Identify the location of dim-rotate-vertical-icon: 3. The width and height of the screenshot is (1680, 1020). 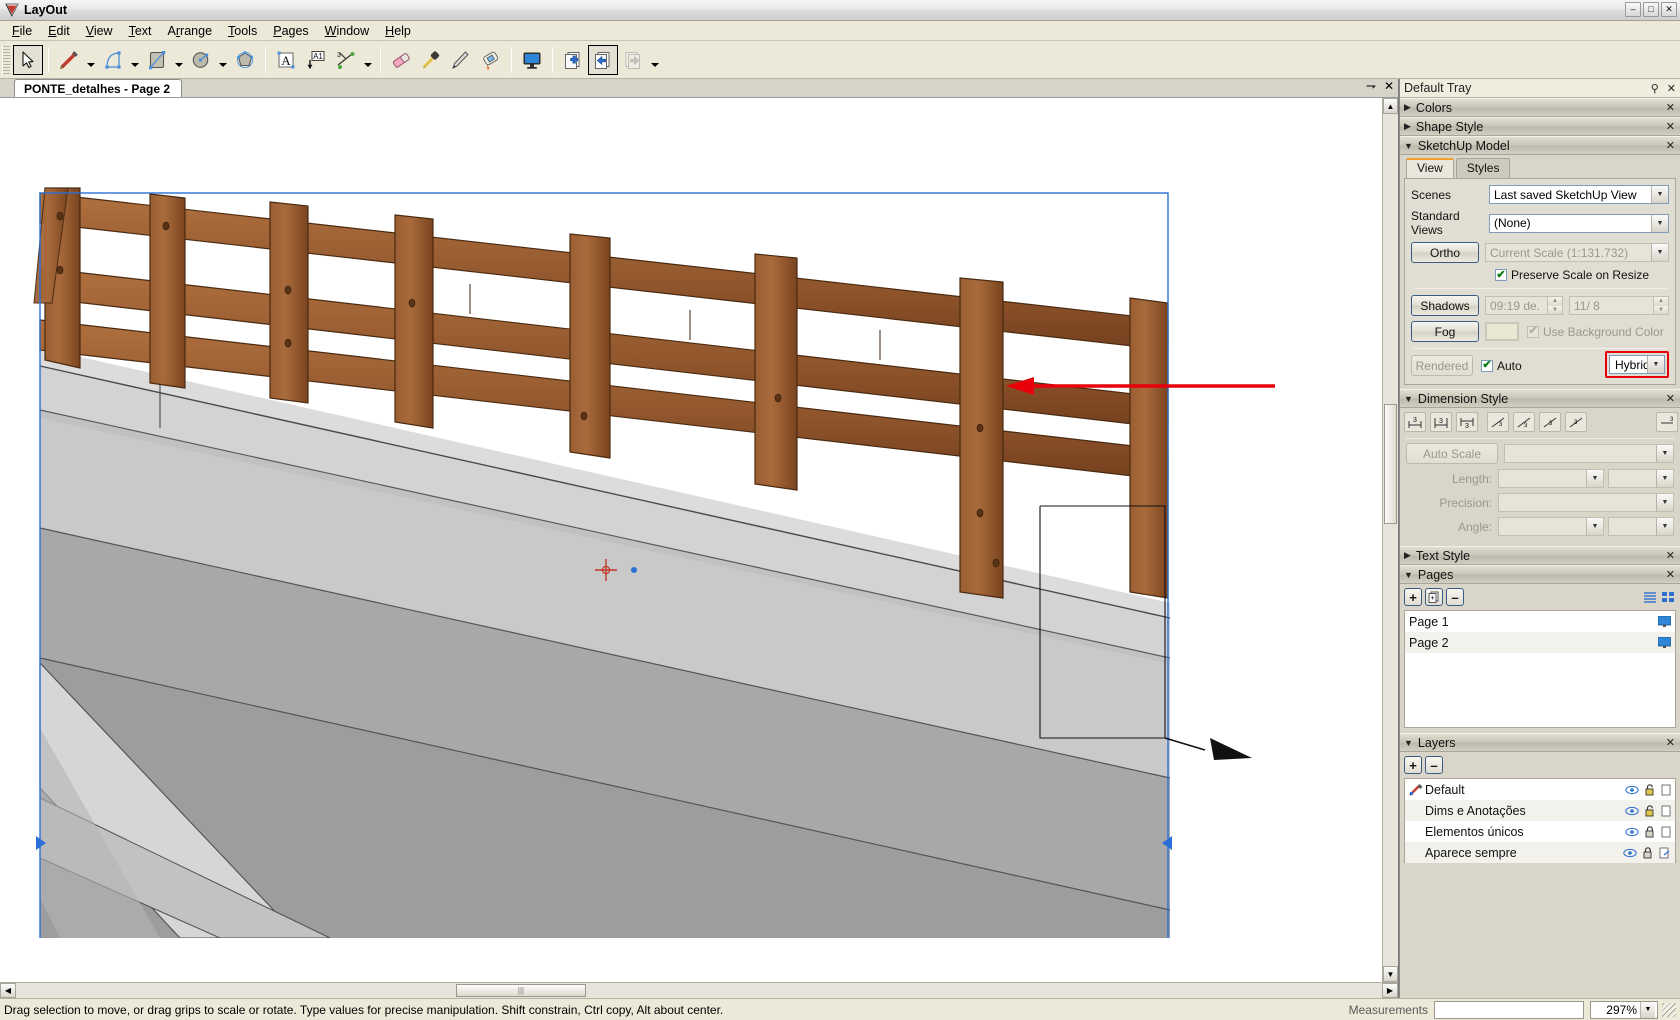
(1550, 422).